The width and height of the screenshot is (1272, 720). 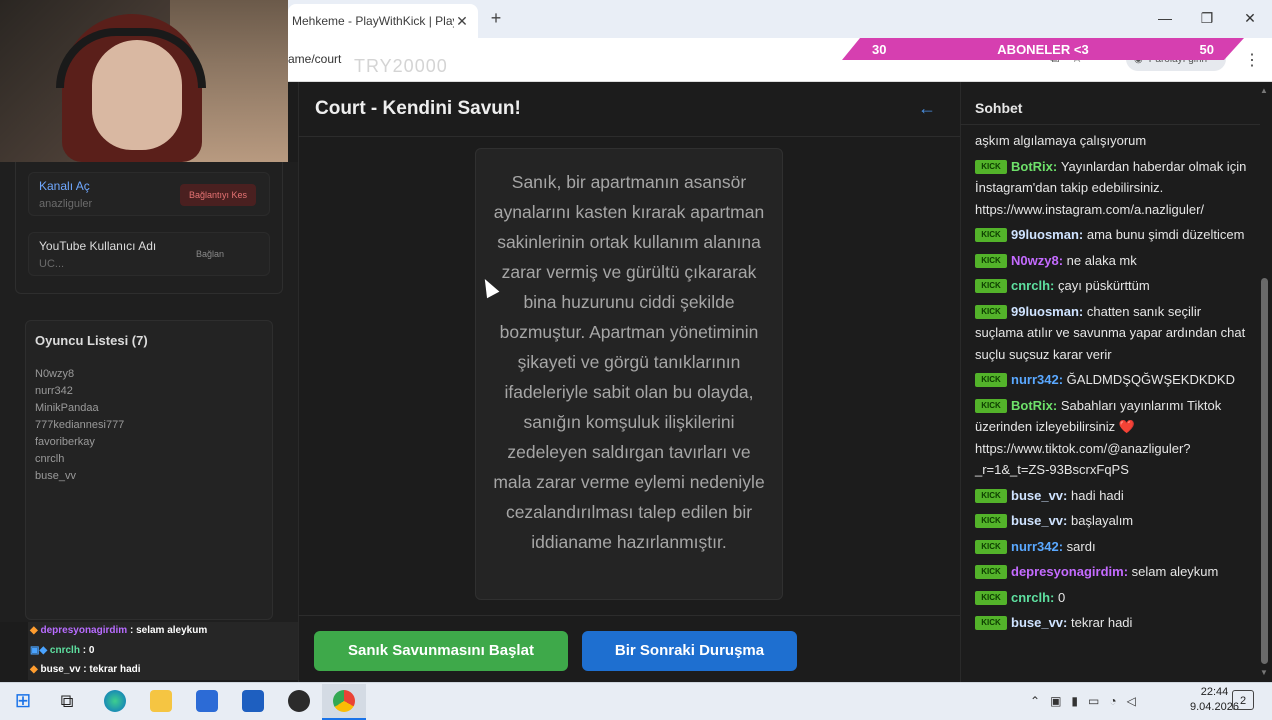 What do you see at coordinates (314, 59) in the screenshot?
I see `url-text: ame/court` at bounding box center [314, 59].